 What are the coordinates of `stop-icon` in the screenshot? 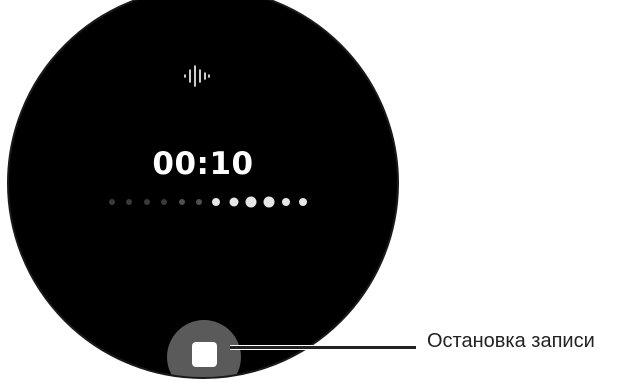 It's located at (204, 354).